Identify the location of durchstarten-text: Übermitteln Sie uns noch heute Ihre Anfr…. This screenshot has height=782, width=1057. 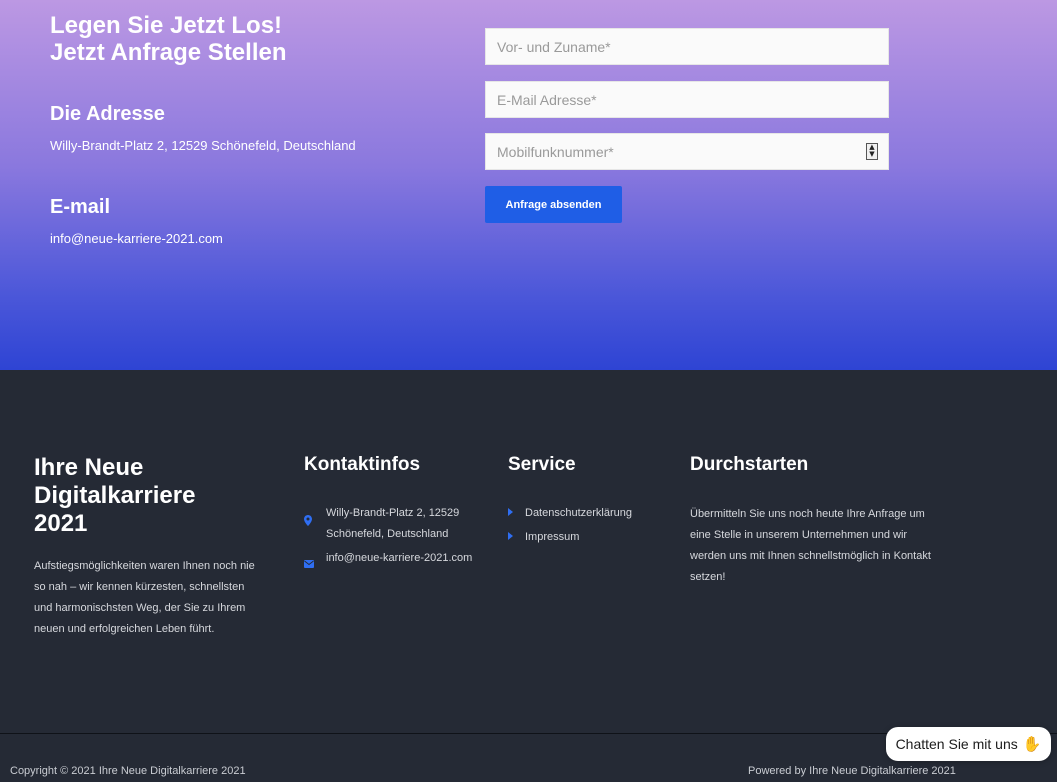
(810, 545).